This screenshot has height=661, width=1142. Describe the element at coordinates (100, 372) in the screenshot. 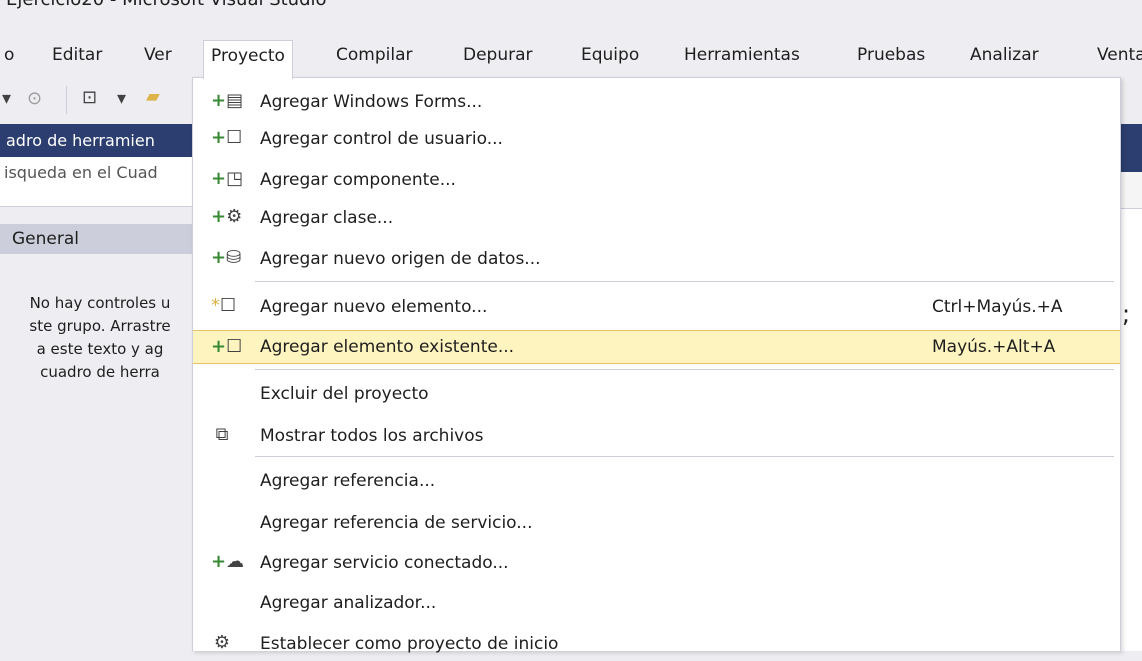

I see `toolbox-empty-line: cuadro de herra` at that location.